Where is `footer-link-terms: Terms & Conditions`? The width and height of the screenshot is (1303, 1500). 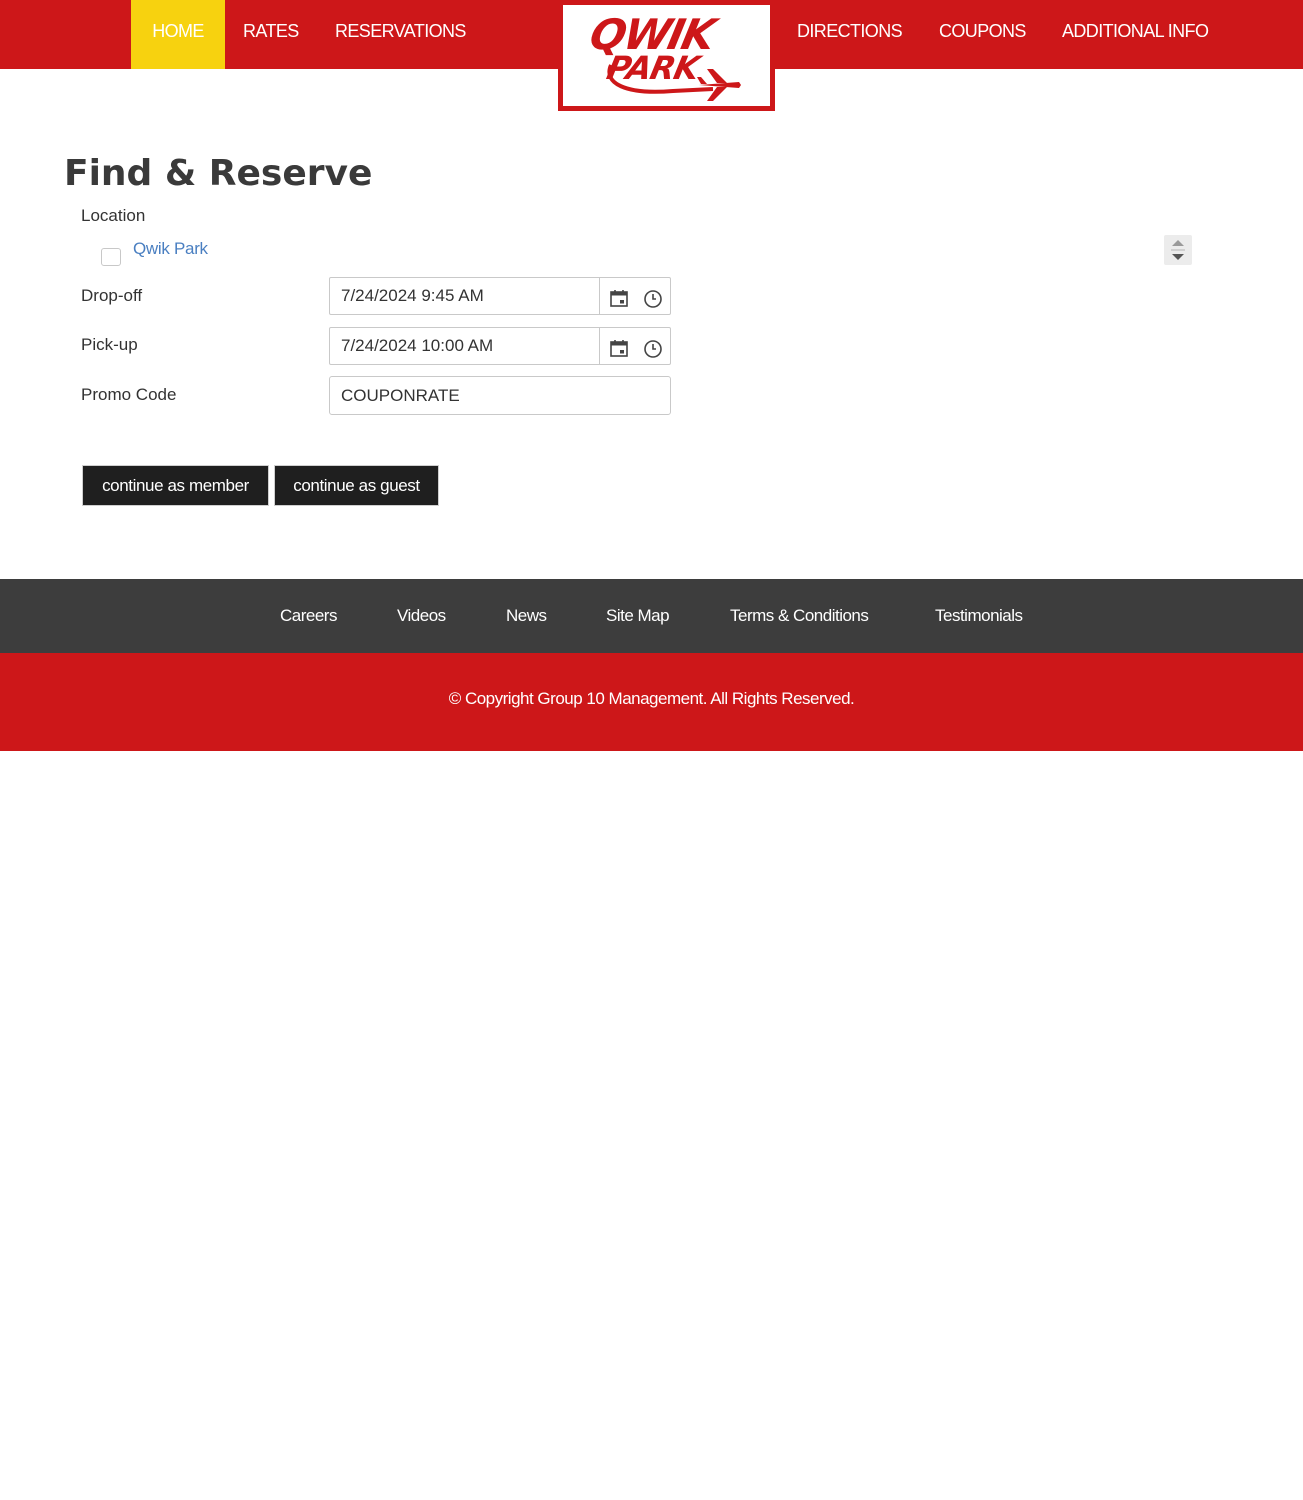 footer-link-terms: Terms & Conditions is located at coordinates (799, 615).